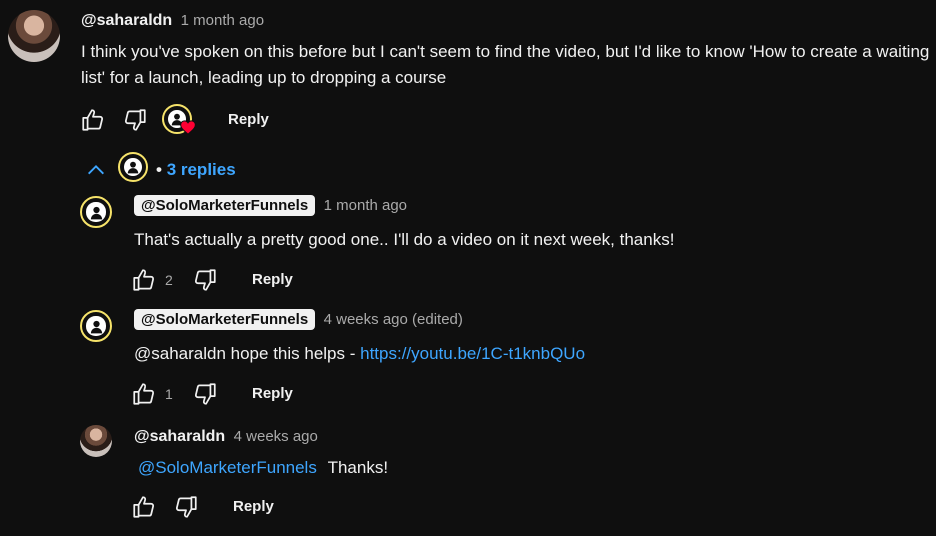 This screenshot has width=936, height=536. I want to click on reply-text-prefix: @saharaldn hope this helps -, so click(247, 353).